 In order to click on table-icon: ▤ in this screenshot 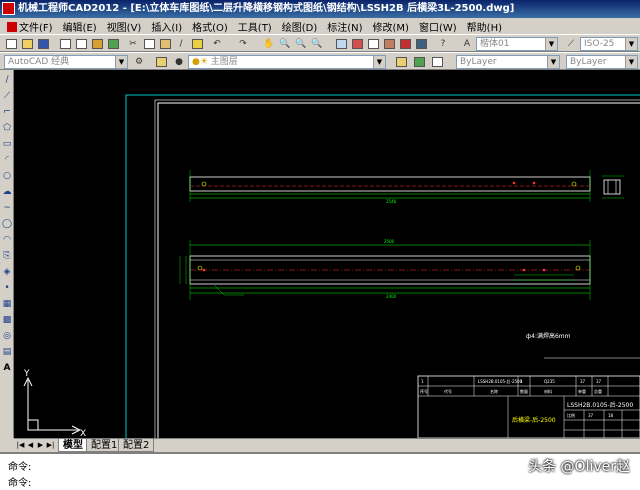, I will do `click(7, 352)`.